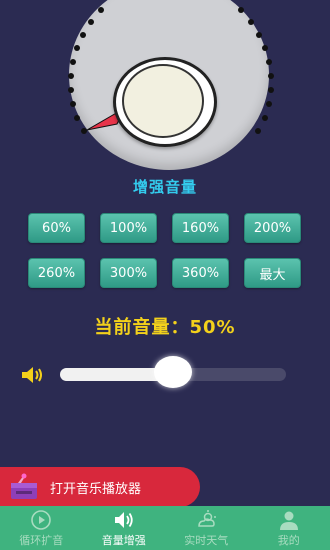  Describe the element at coordinates (24, 486) in the screenshot. I see `music-box-icon` at that location.